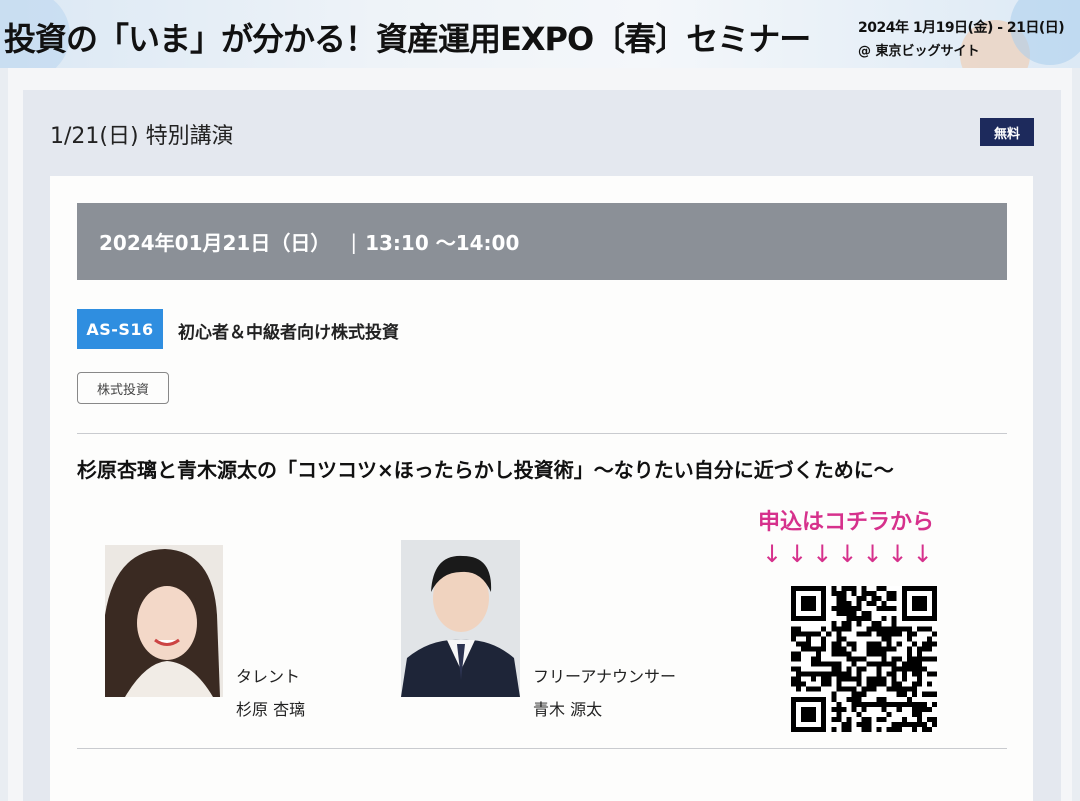  I want to click on speaker-photo-sugihara, so click(164, 621).